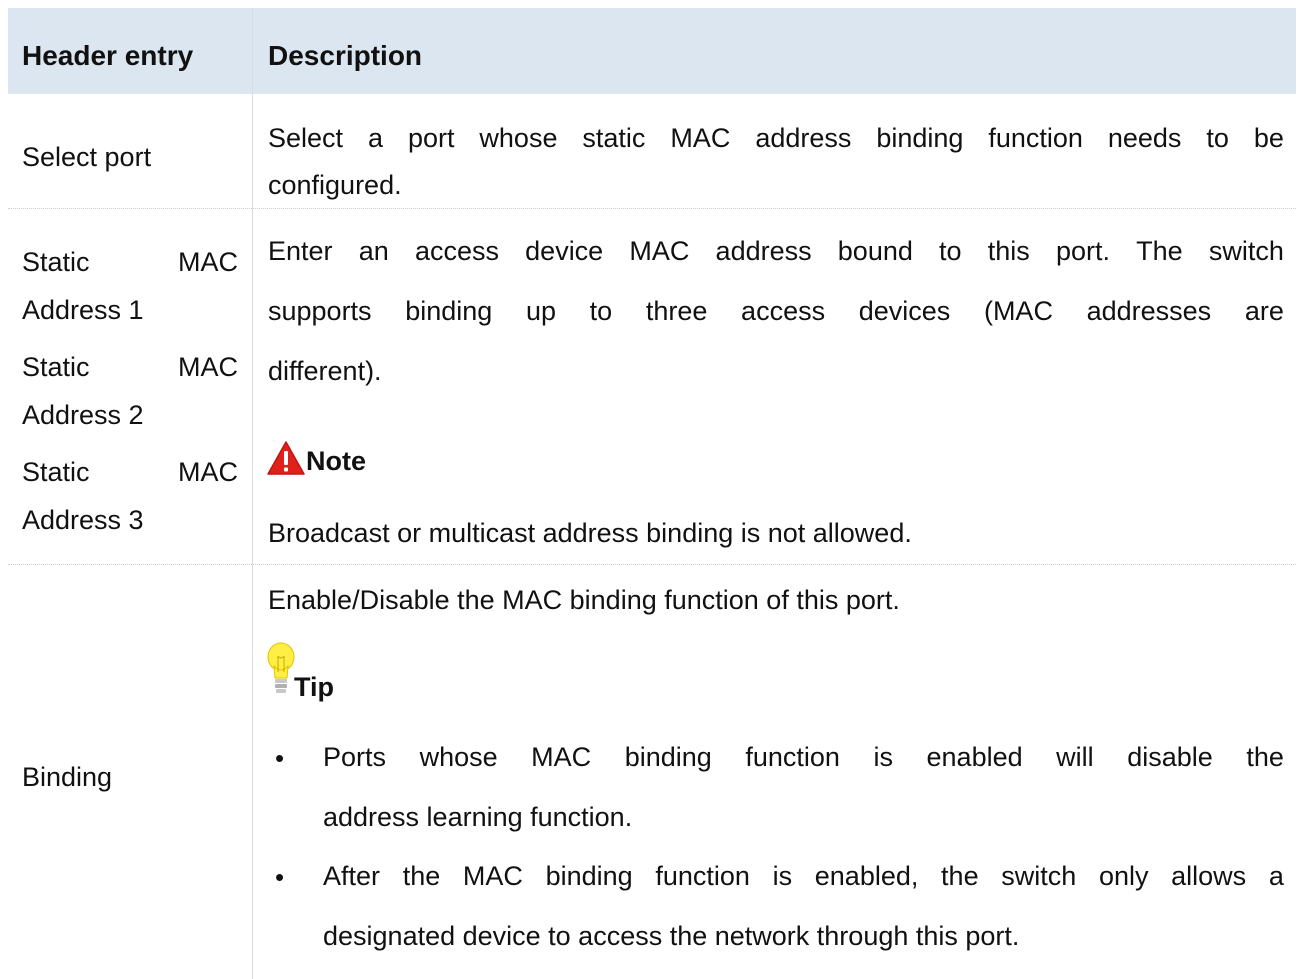 The width and height of the screenshot is (1304, 979). I want to click on word: this, so click(1008, 251).